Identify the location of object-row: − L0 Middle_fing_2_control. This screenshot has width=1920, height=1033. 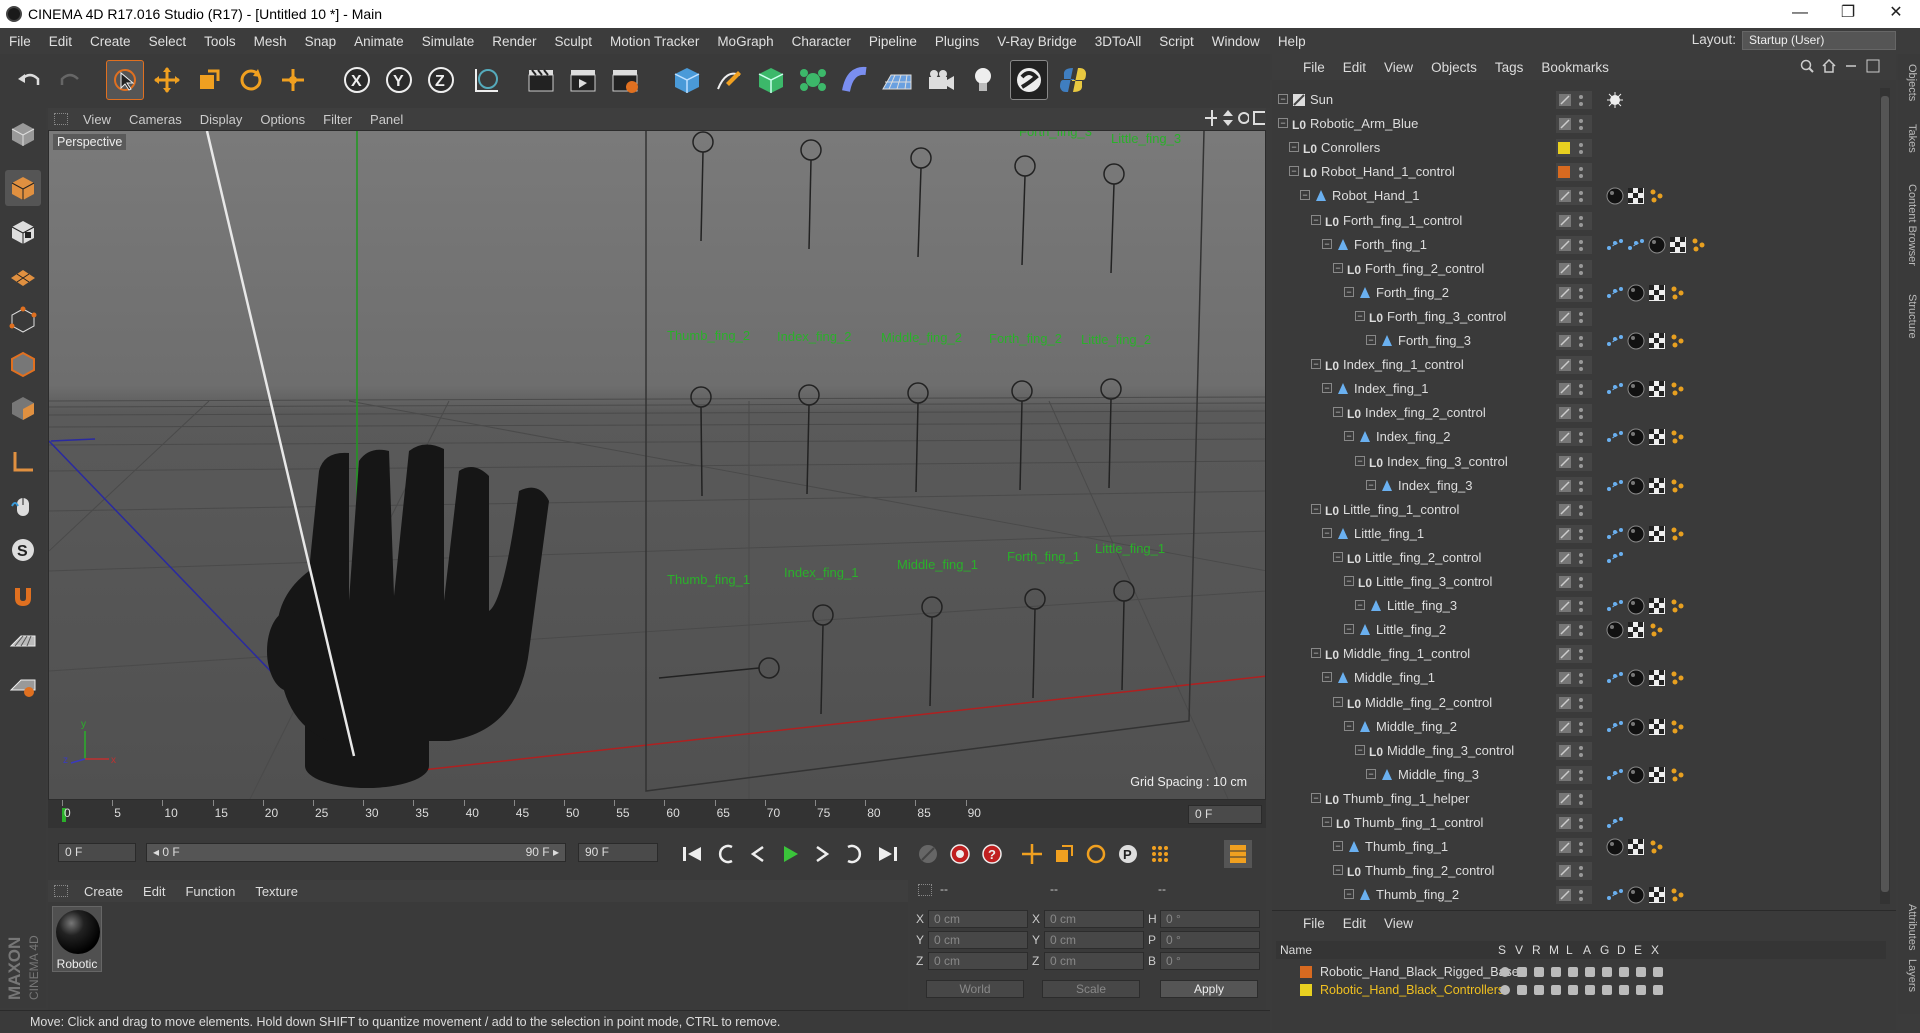
(1576, 703).